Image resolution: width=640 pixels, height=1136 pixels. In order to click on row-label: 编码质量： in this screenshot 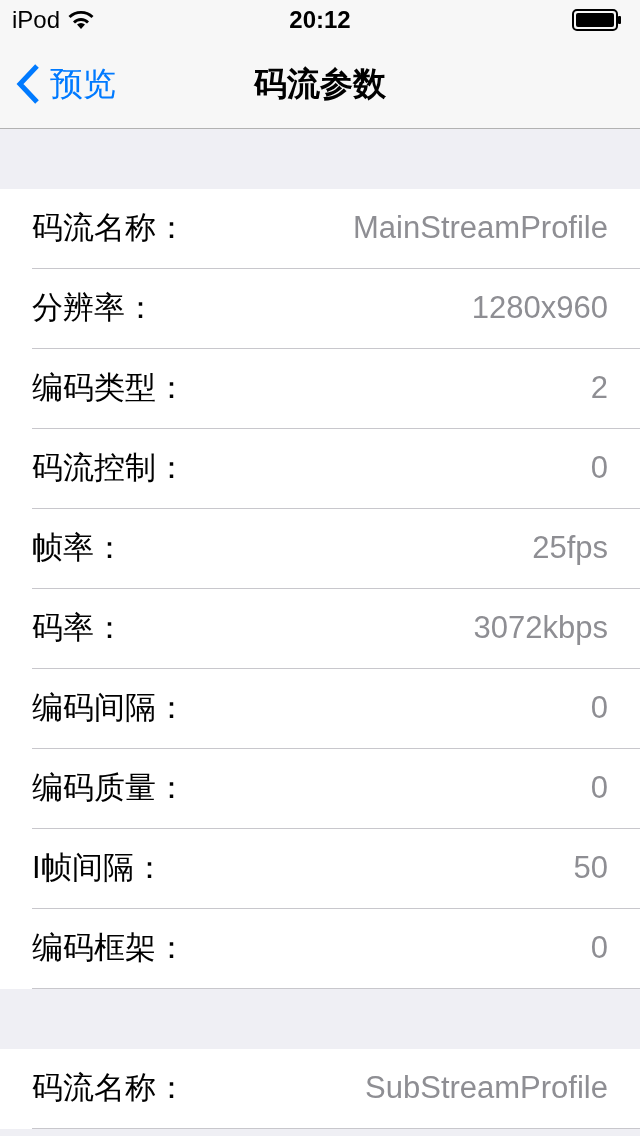, I will do `click(109, 788)`.